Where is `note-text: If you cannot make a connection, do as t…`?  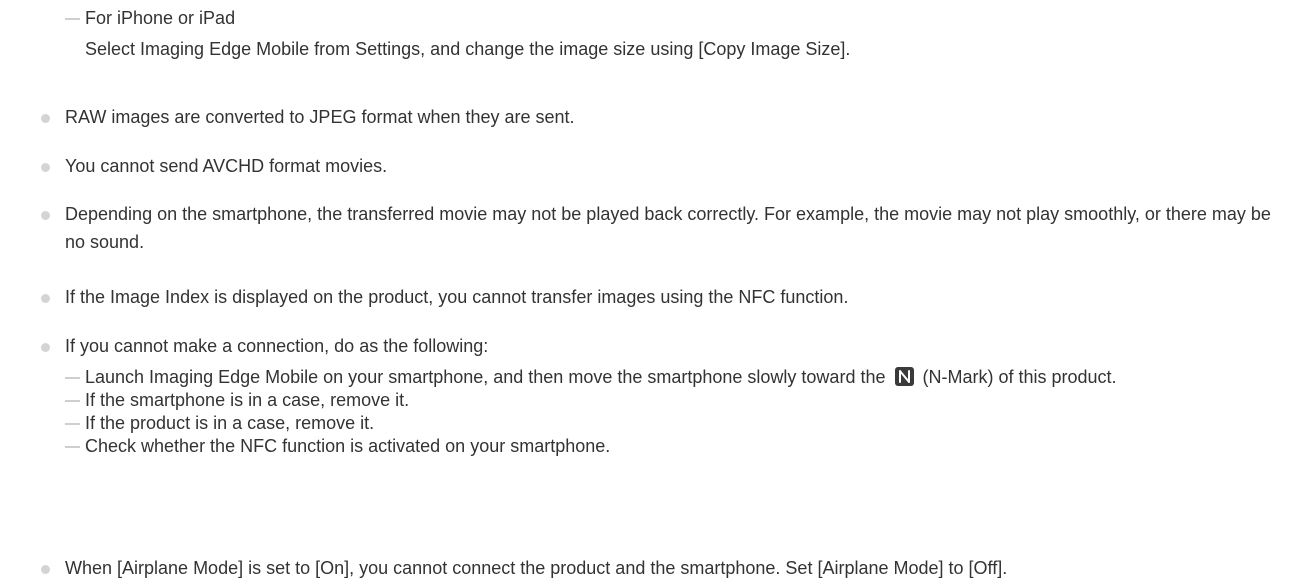
note-text: If you cannot make a connection, do as t… is located at coordinates (277, 346).